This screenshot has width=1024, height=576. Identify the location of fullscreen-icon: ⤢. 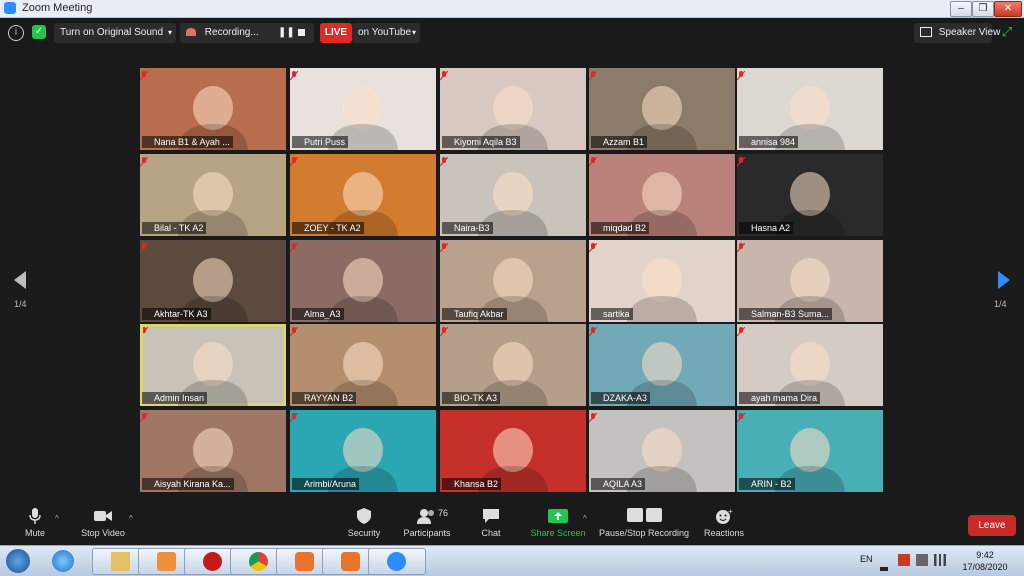
(1007, 32).